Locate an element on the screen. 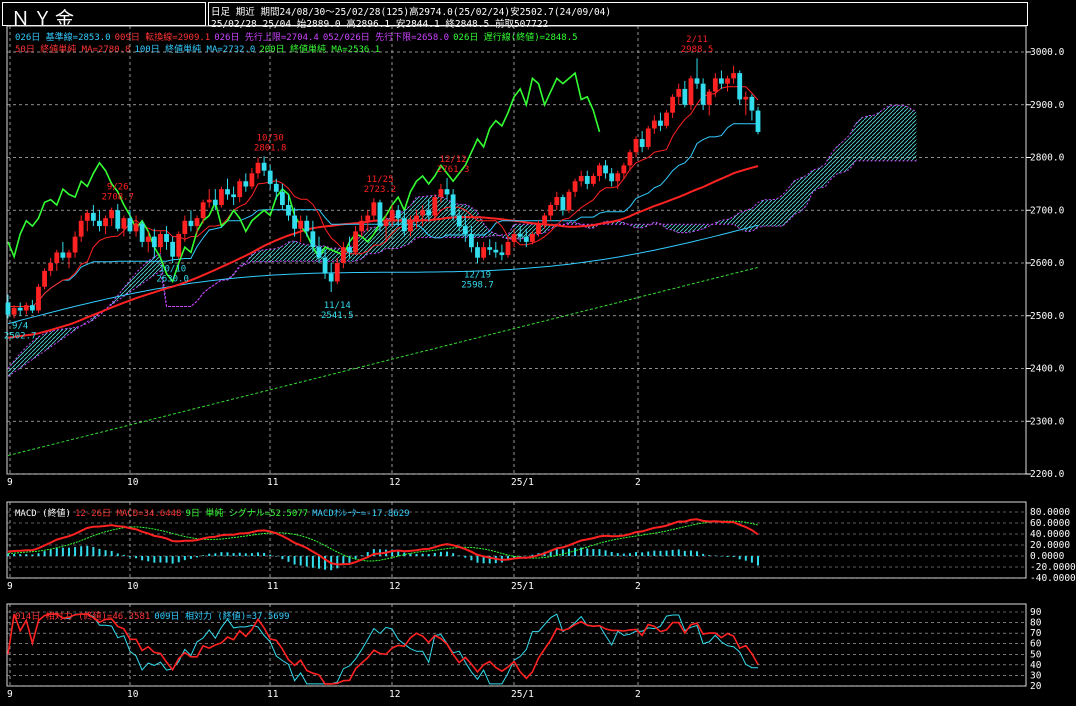 The width and height of the screenshot is (1076, 706). y-tick-label: 2700.0 is located at coordinates (1047, 210).